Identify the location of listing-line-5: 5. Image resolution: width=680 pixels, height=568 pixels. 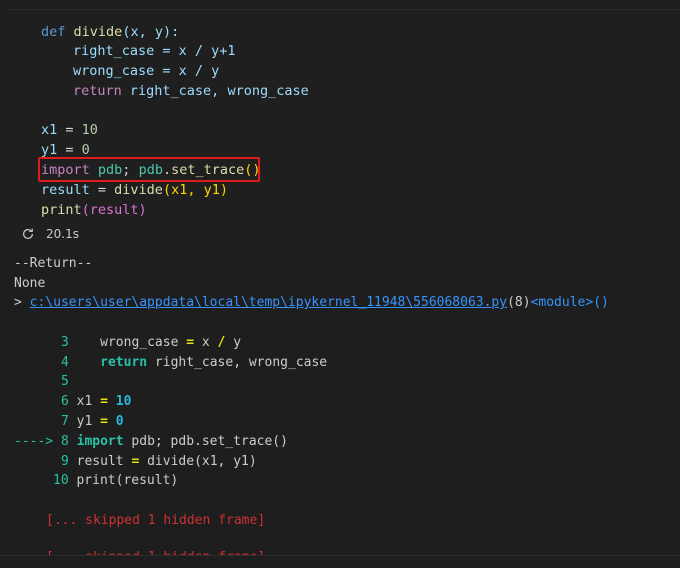
(65, 382).